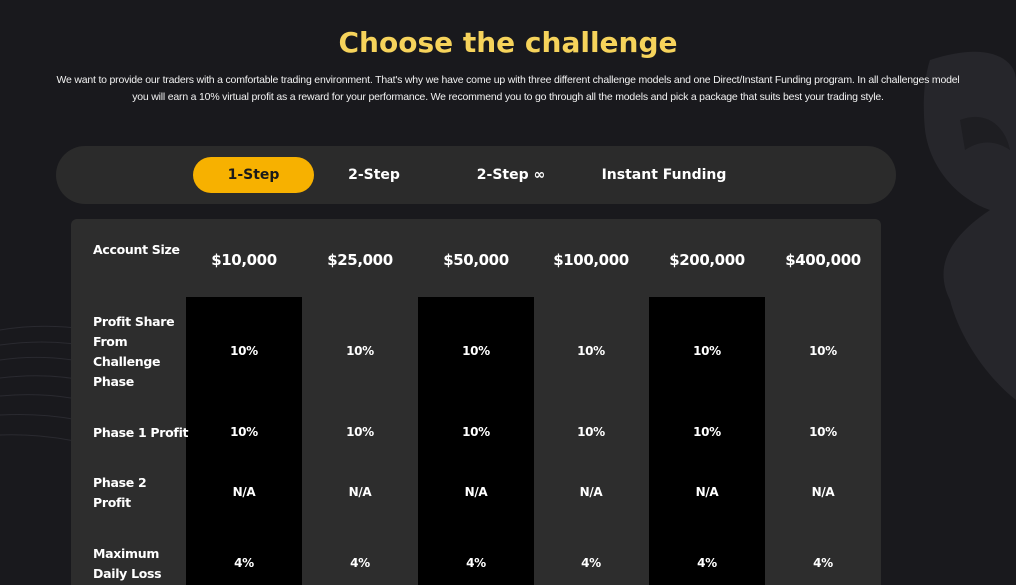 The image size is (1016, 585). Describe the element at coordinates (134, 351) in the screenshot. I see `row-label-profit-share: Profit Share From Challenge Phase` at that location.